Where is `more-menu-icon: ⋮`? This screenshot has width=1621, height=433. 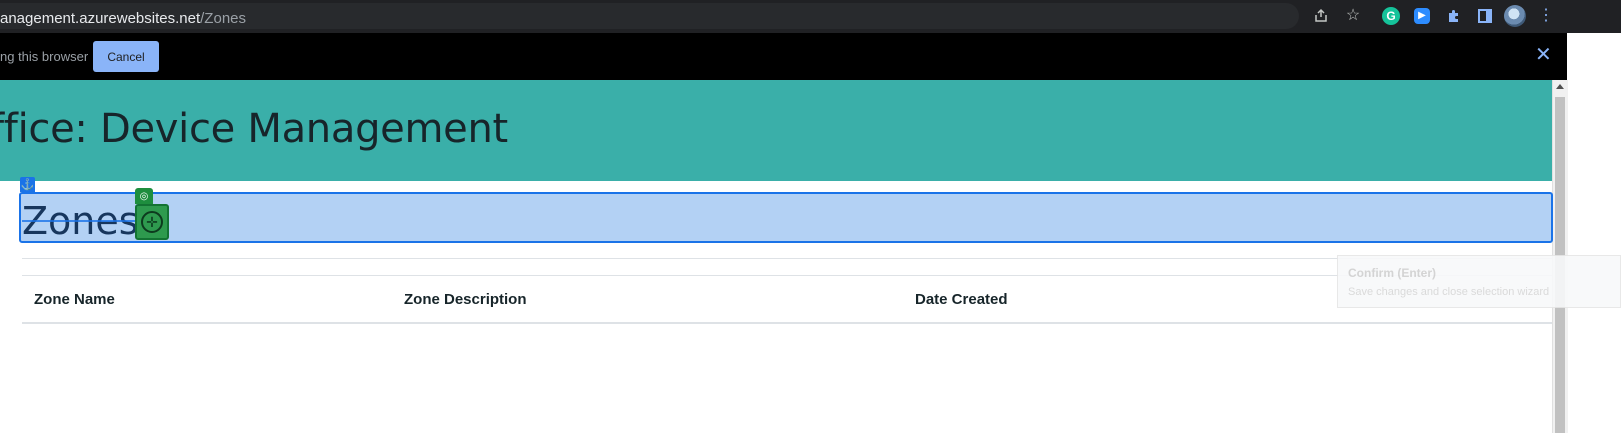
more-menu-icon: ⋮ is located at coordinates (1546, 16).